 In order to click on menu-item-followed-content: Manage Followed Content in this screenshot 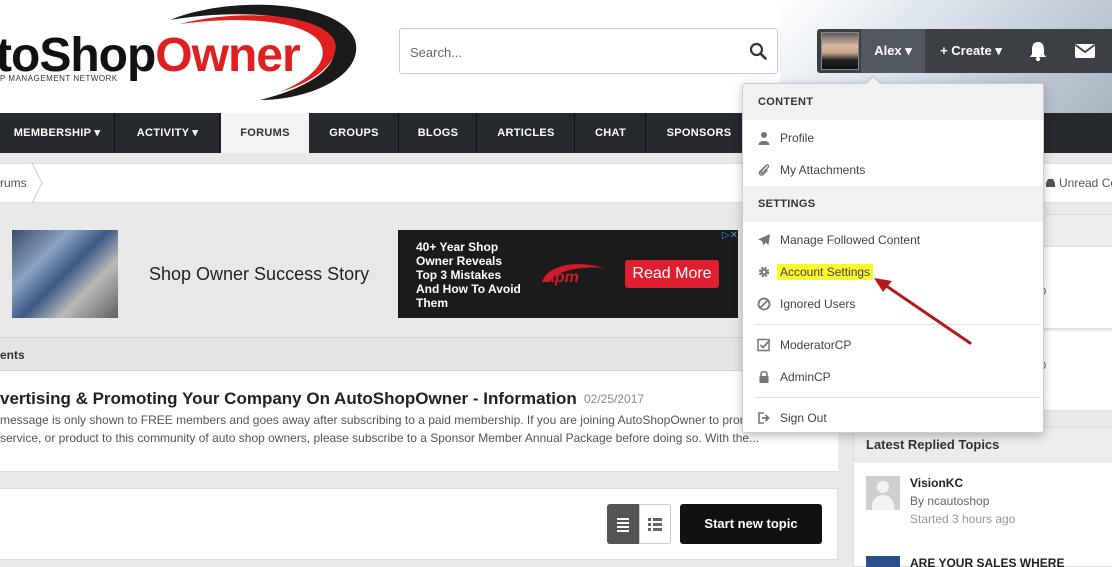, I will do `click(893, 240)`.